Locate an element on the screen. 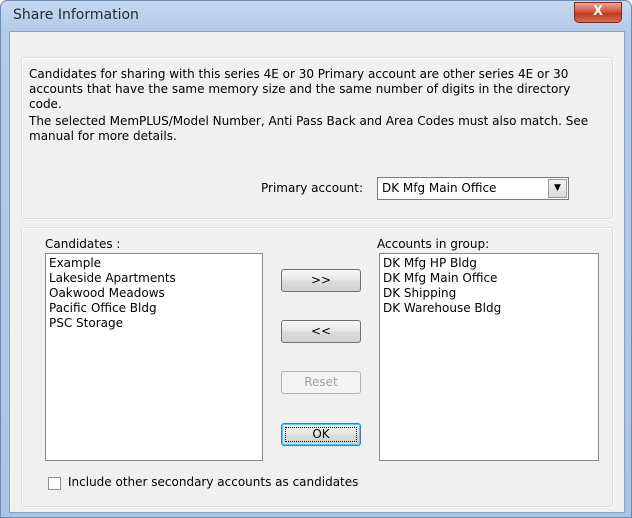 The height and width of the screenshot is (518, 632). include-secondary-checkbox is located at coordinates (54, 483).